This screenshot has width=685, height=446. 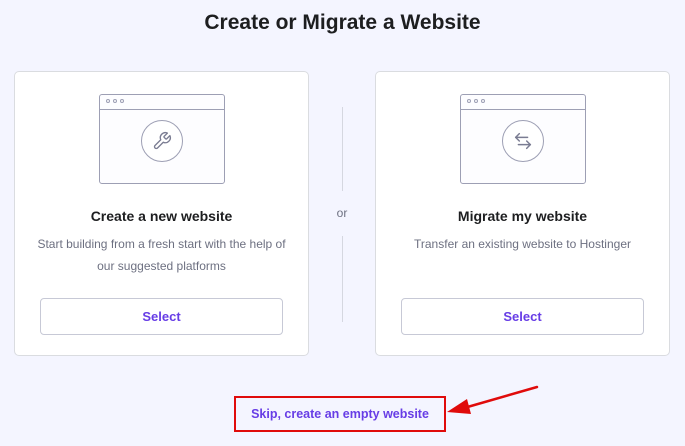 What do you see at coordinates (493, 399) in the screenshot?
I see `annotation-arrow-icon` at bounding box center [493, 399].